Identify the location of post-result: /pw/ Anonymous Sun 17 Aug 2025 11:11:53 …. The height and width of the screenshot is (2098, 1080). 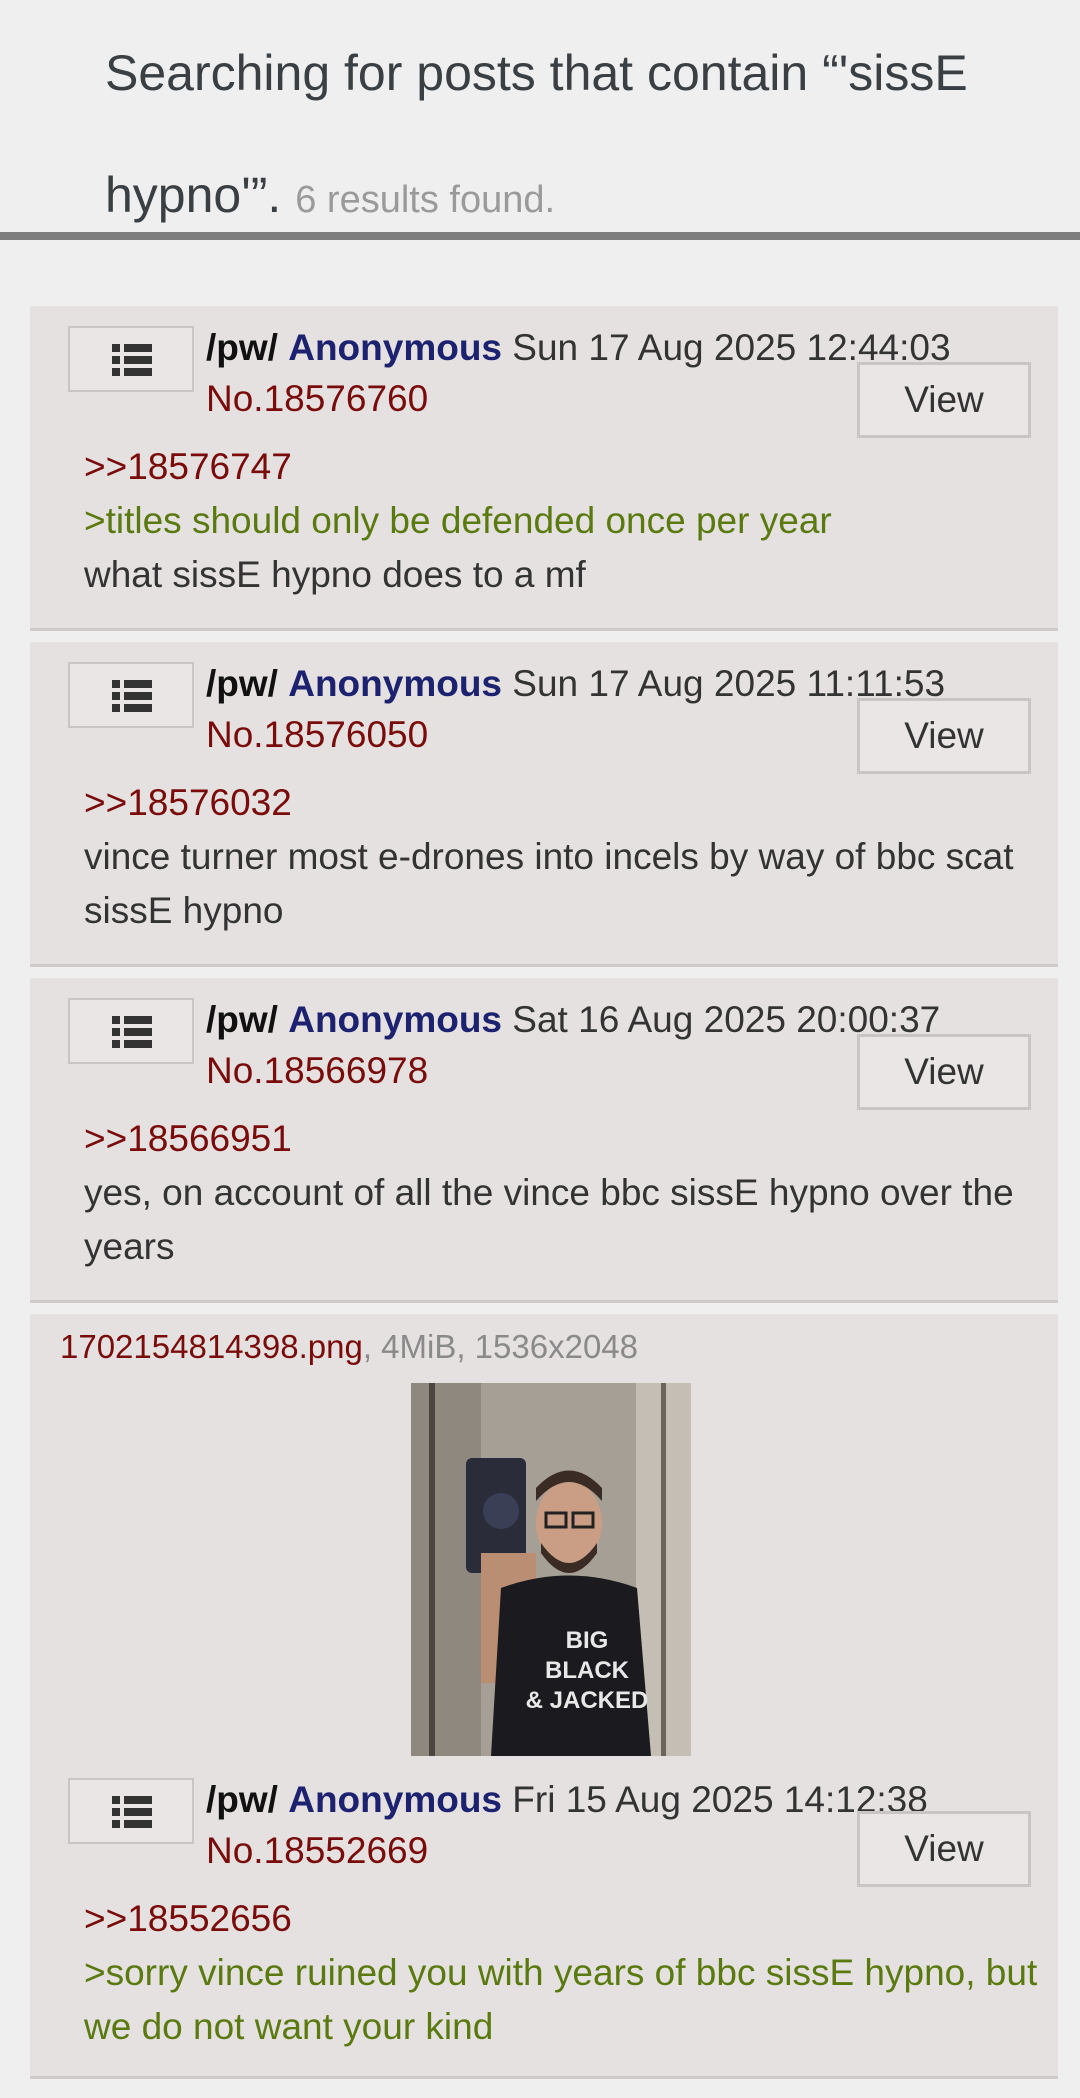
(544, 804).